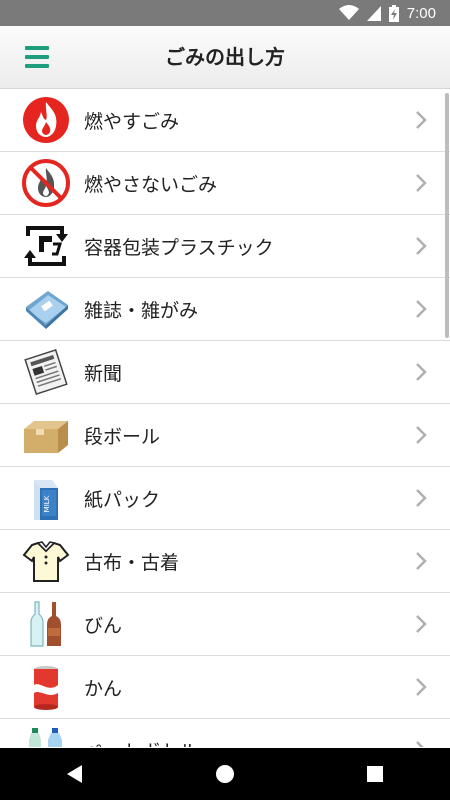 This screenshot has width=450, height=800. What do you see at coordinates (122, 499) in the screenshot?
I see `list-item-label: 紙パック` at bounding box center [122, 499].